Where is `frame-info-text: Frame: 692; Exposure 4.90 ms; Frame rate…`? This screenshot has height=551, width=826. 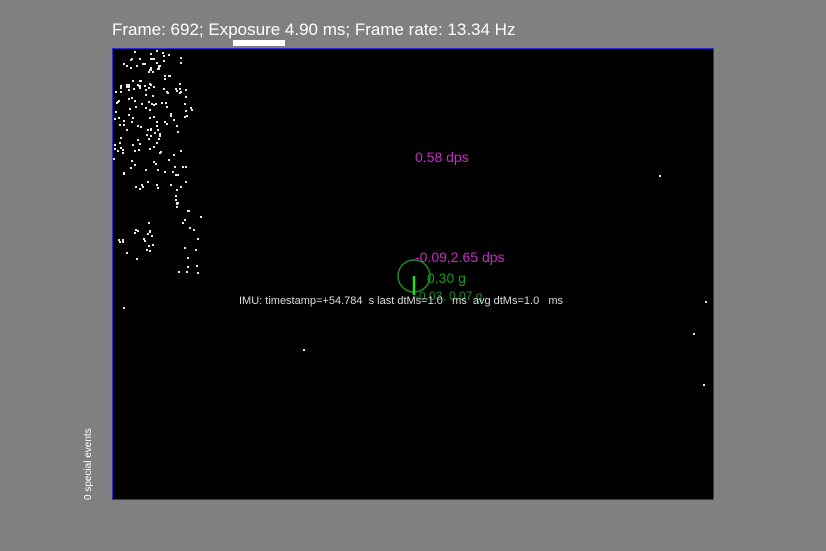 frame-info-text: Frame: 692; Exposure 4.90 ms; Frame rate… is located at coordinates (314, 29).